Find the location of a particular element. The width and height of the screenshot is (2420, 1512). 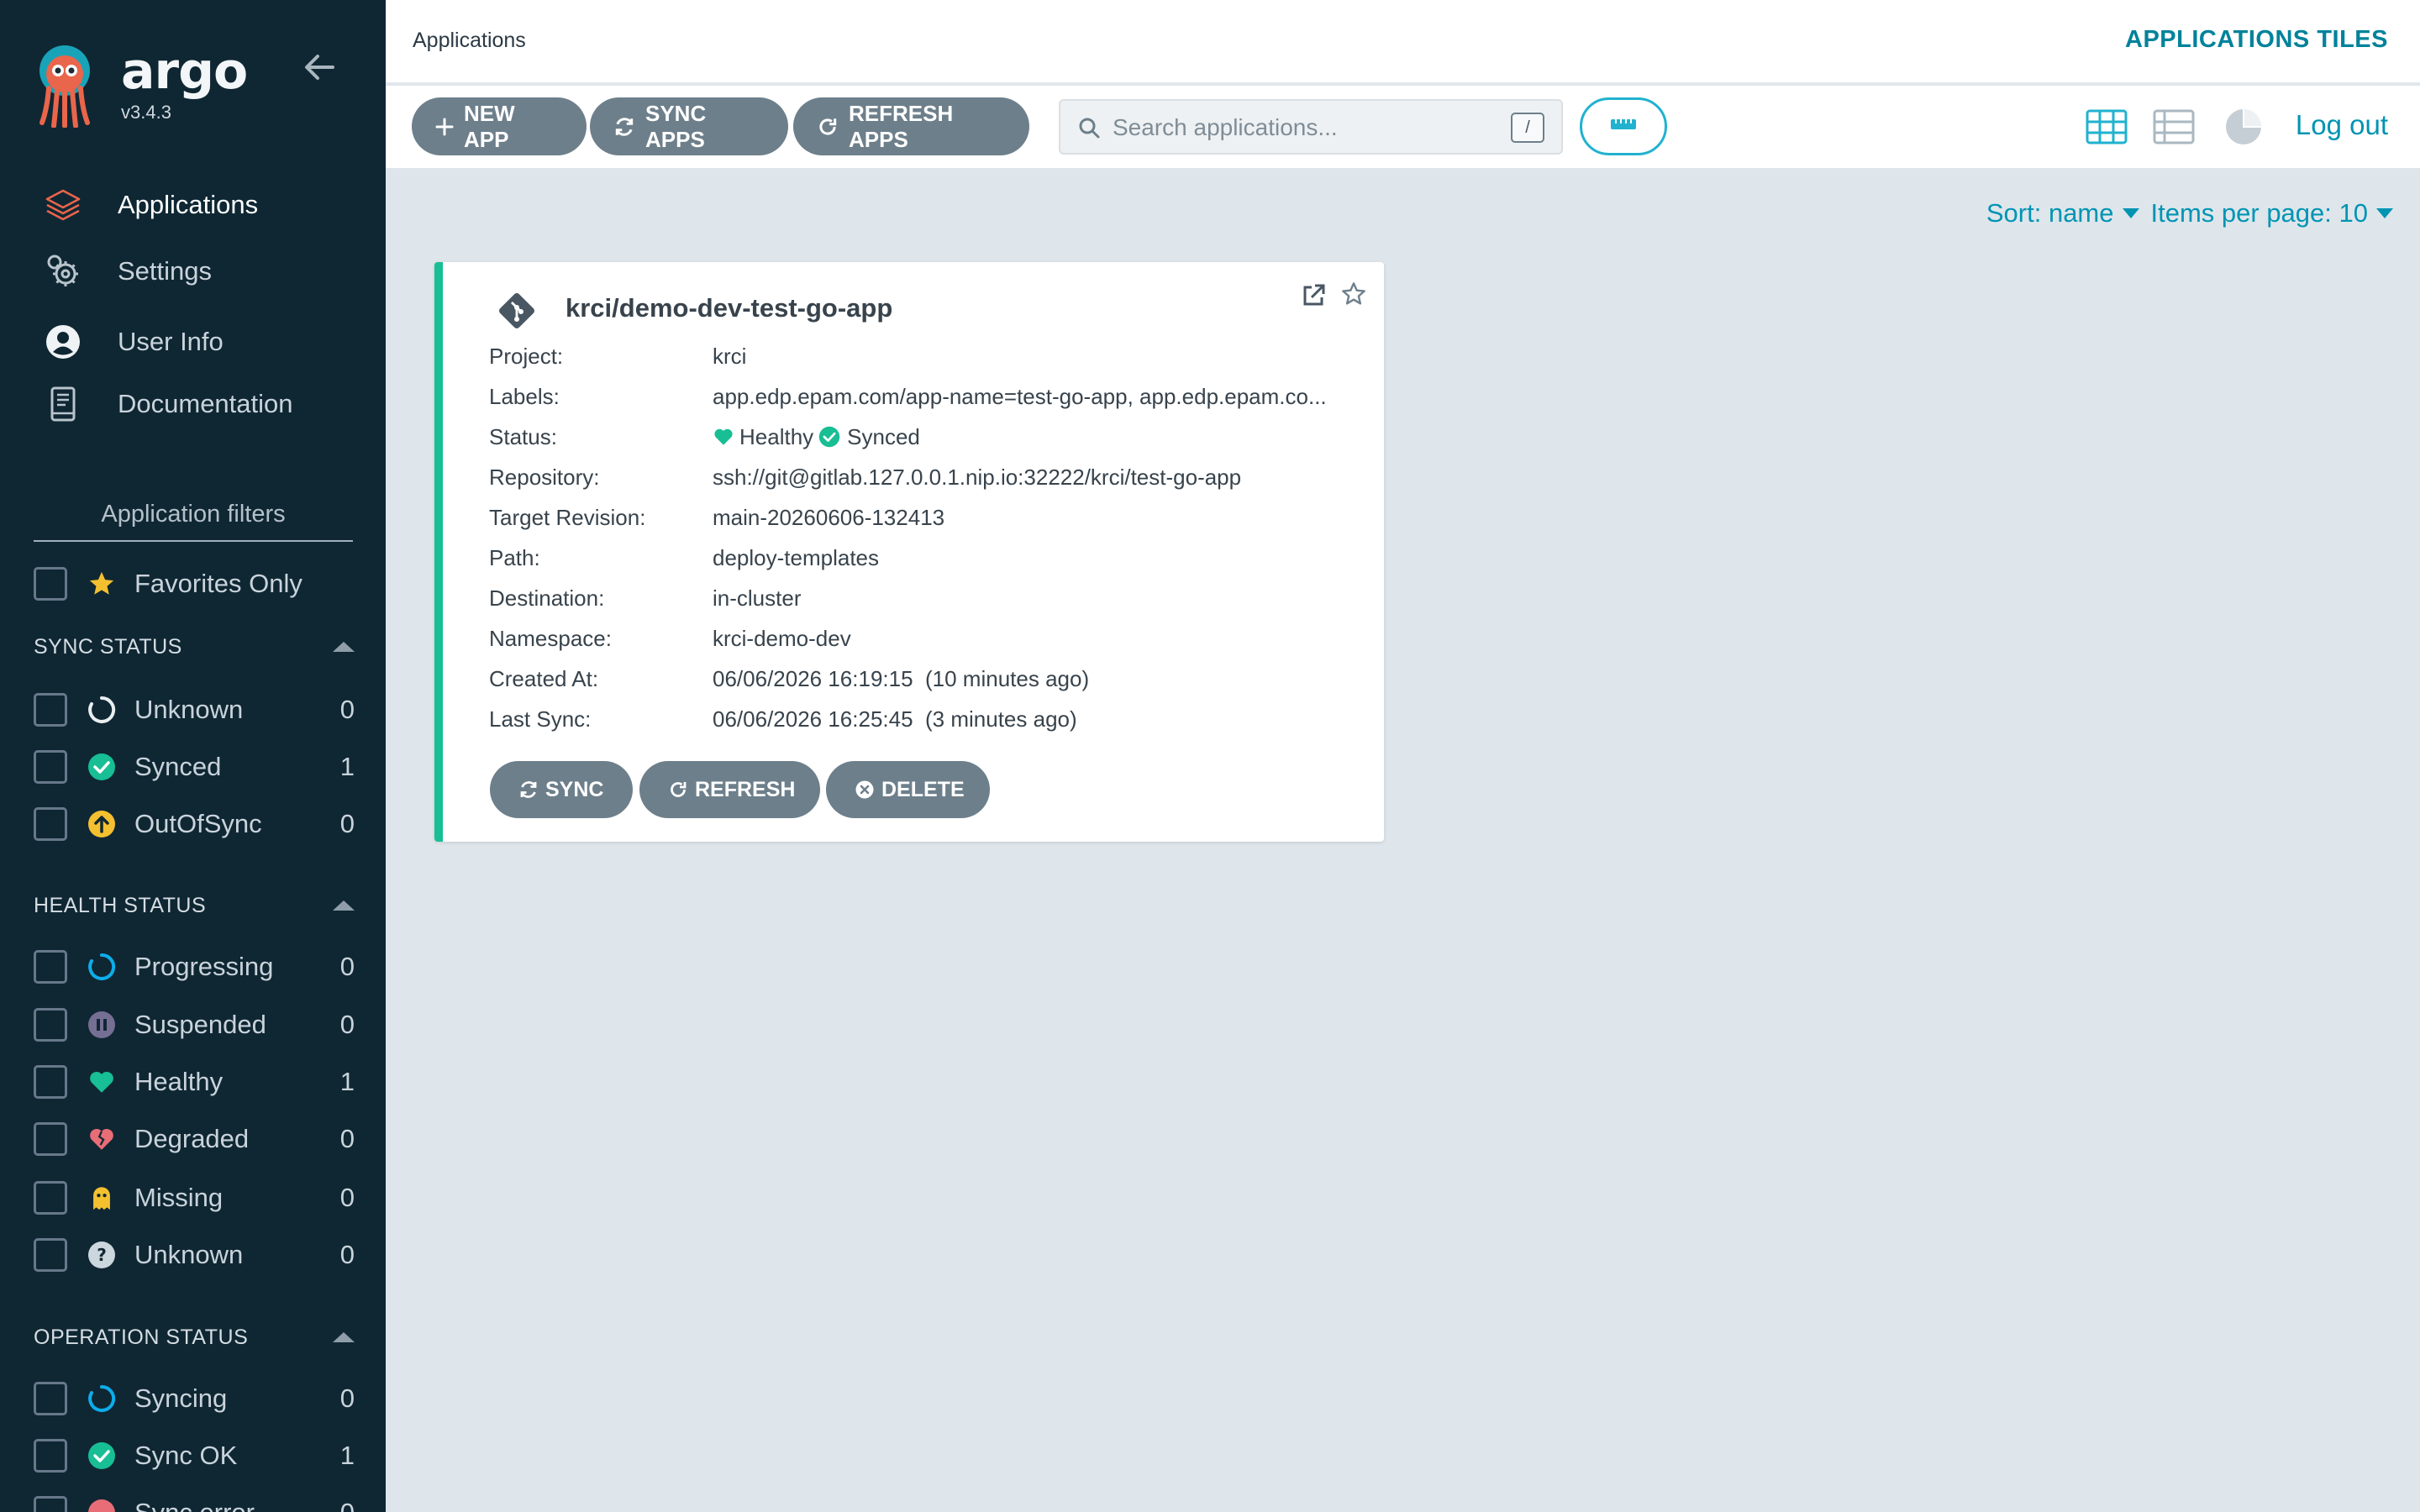

argo-logo-icon is located at coordinates (64, 86).